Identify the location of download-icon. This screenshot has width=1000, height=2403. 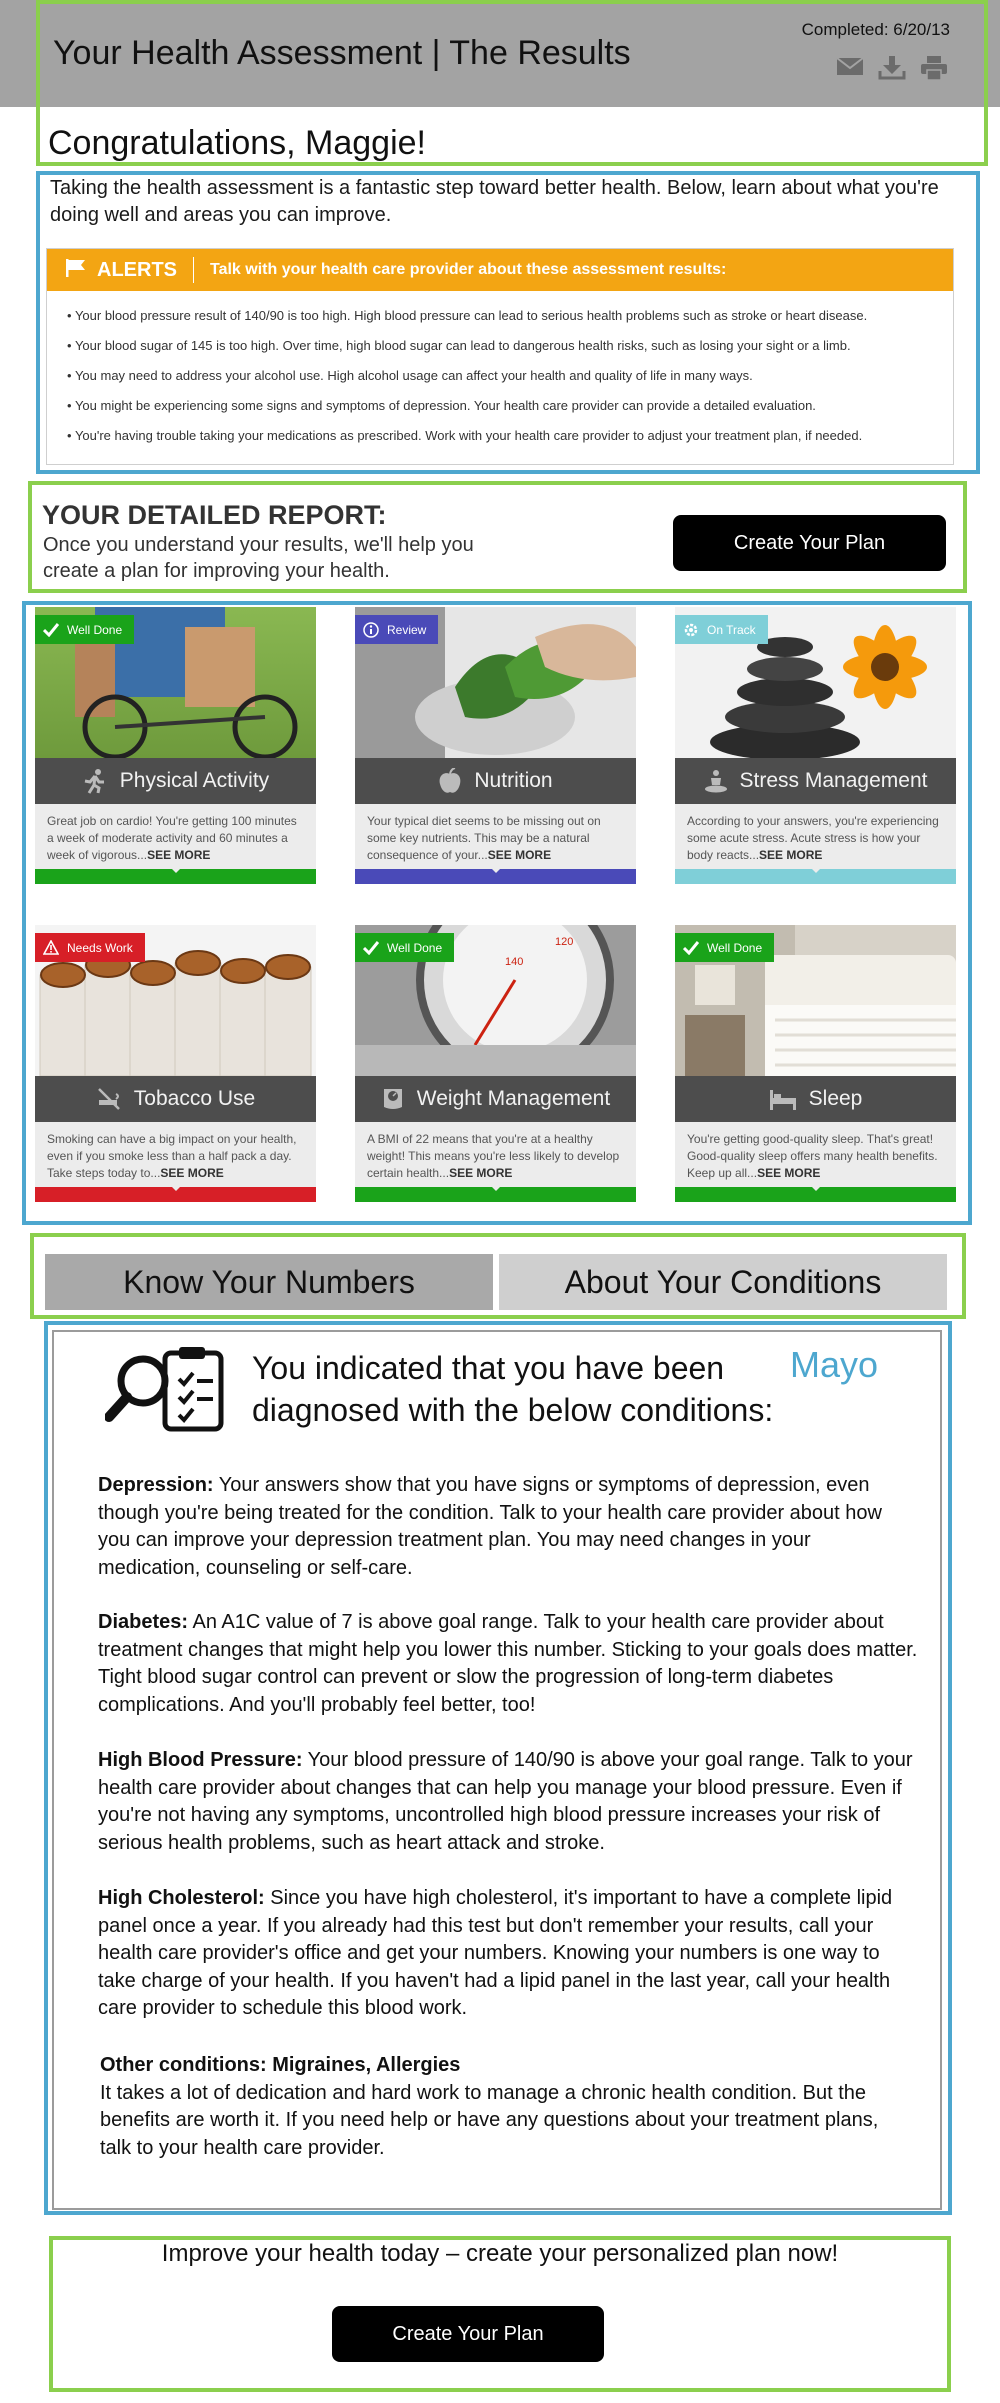
(892, 68).